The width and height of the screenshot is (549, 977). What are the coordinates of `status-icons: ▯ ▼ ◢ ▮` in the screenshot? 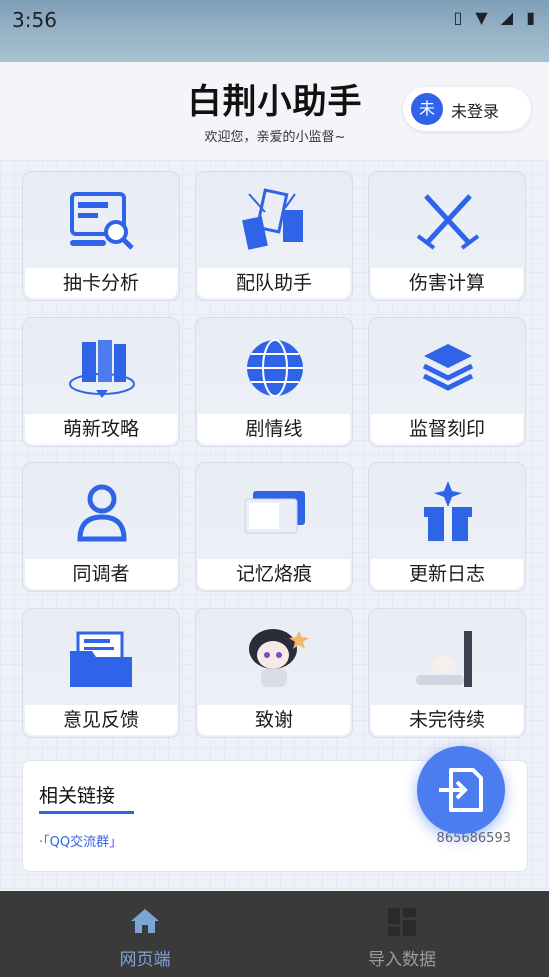 It's located at (496, 17).